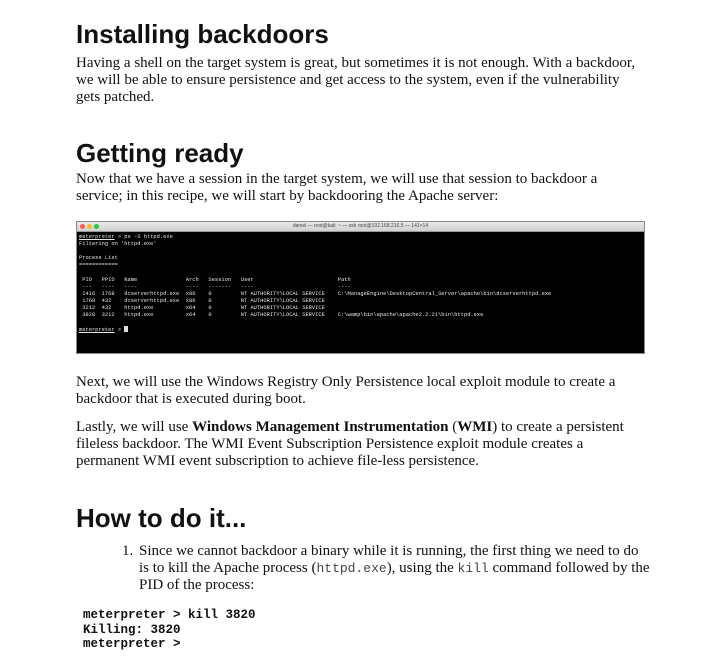 The image size is (722, 669). I want to click on terminal-final-prompt: meterpreter >, so click(360, 330).